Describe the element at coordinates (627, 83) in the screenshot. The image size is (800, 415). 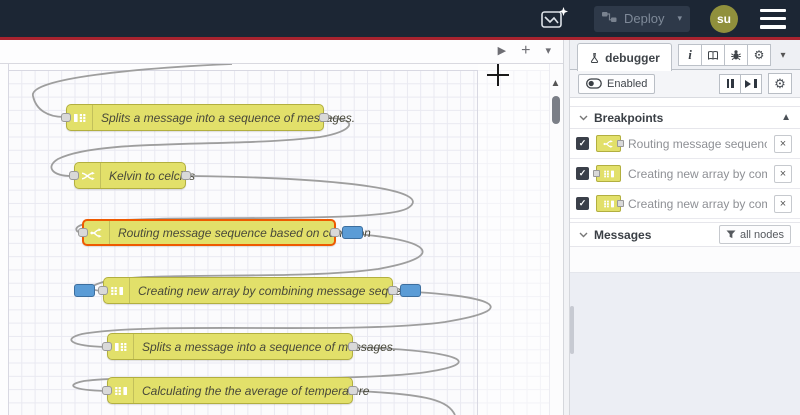
I see `enabled-label: Enabled` at that location.